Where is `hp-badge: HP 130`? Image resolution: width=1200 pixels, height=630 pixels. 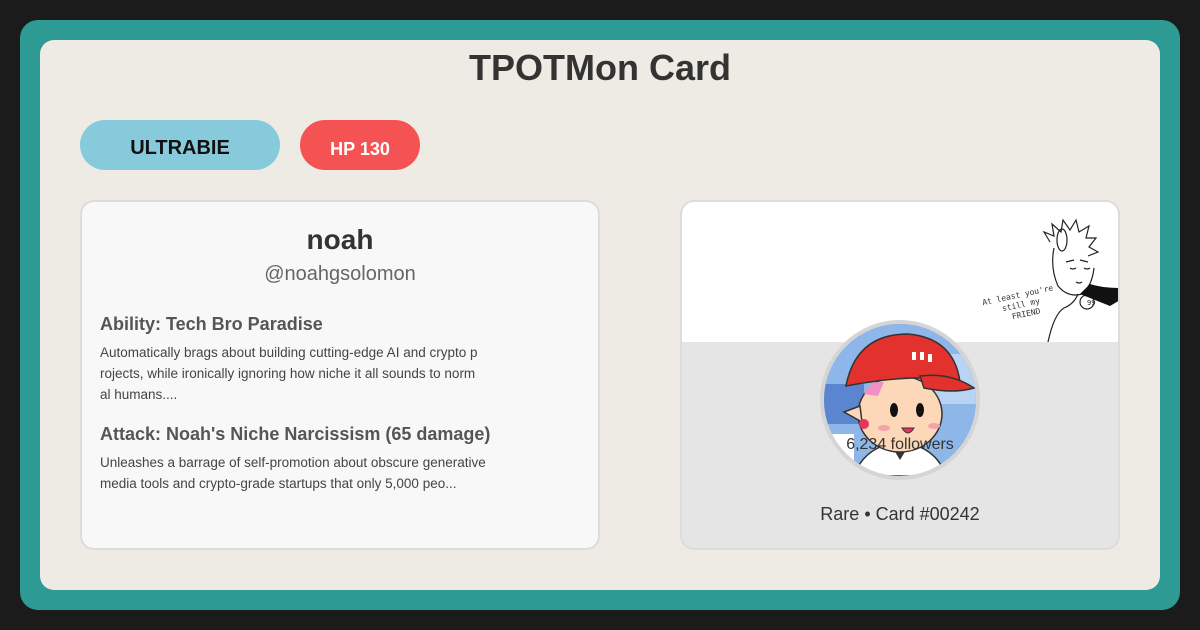 hp-badge: HP 130 is located at coordinates (360, 145).